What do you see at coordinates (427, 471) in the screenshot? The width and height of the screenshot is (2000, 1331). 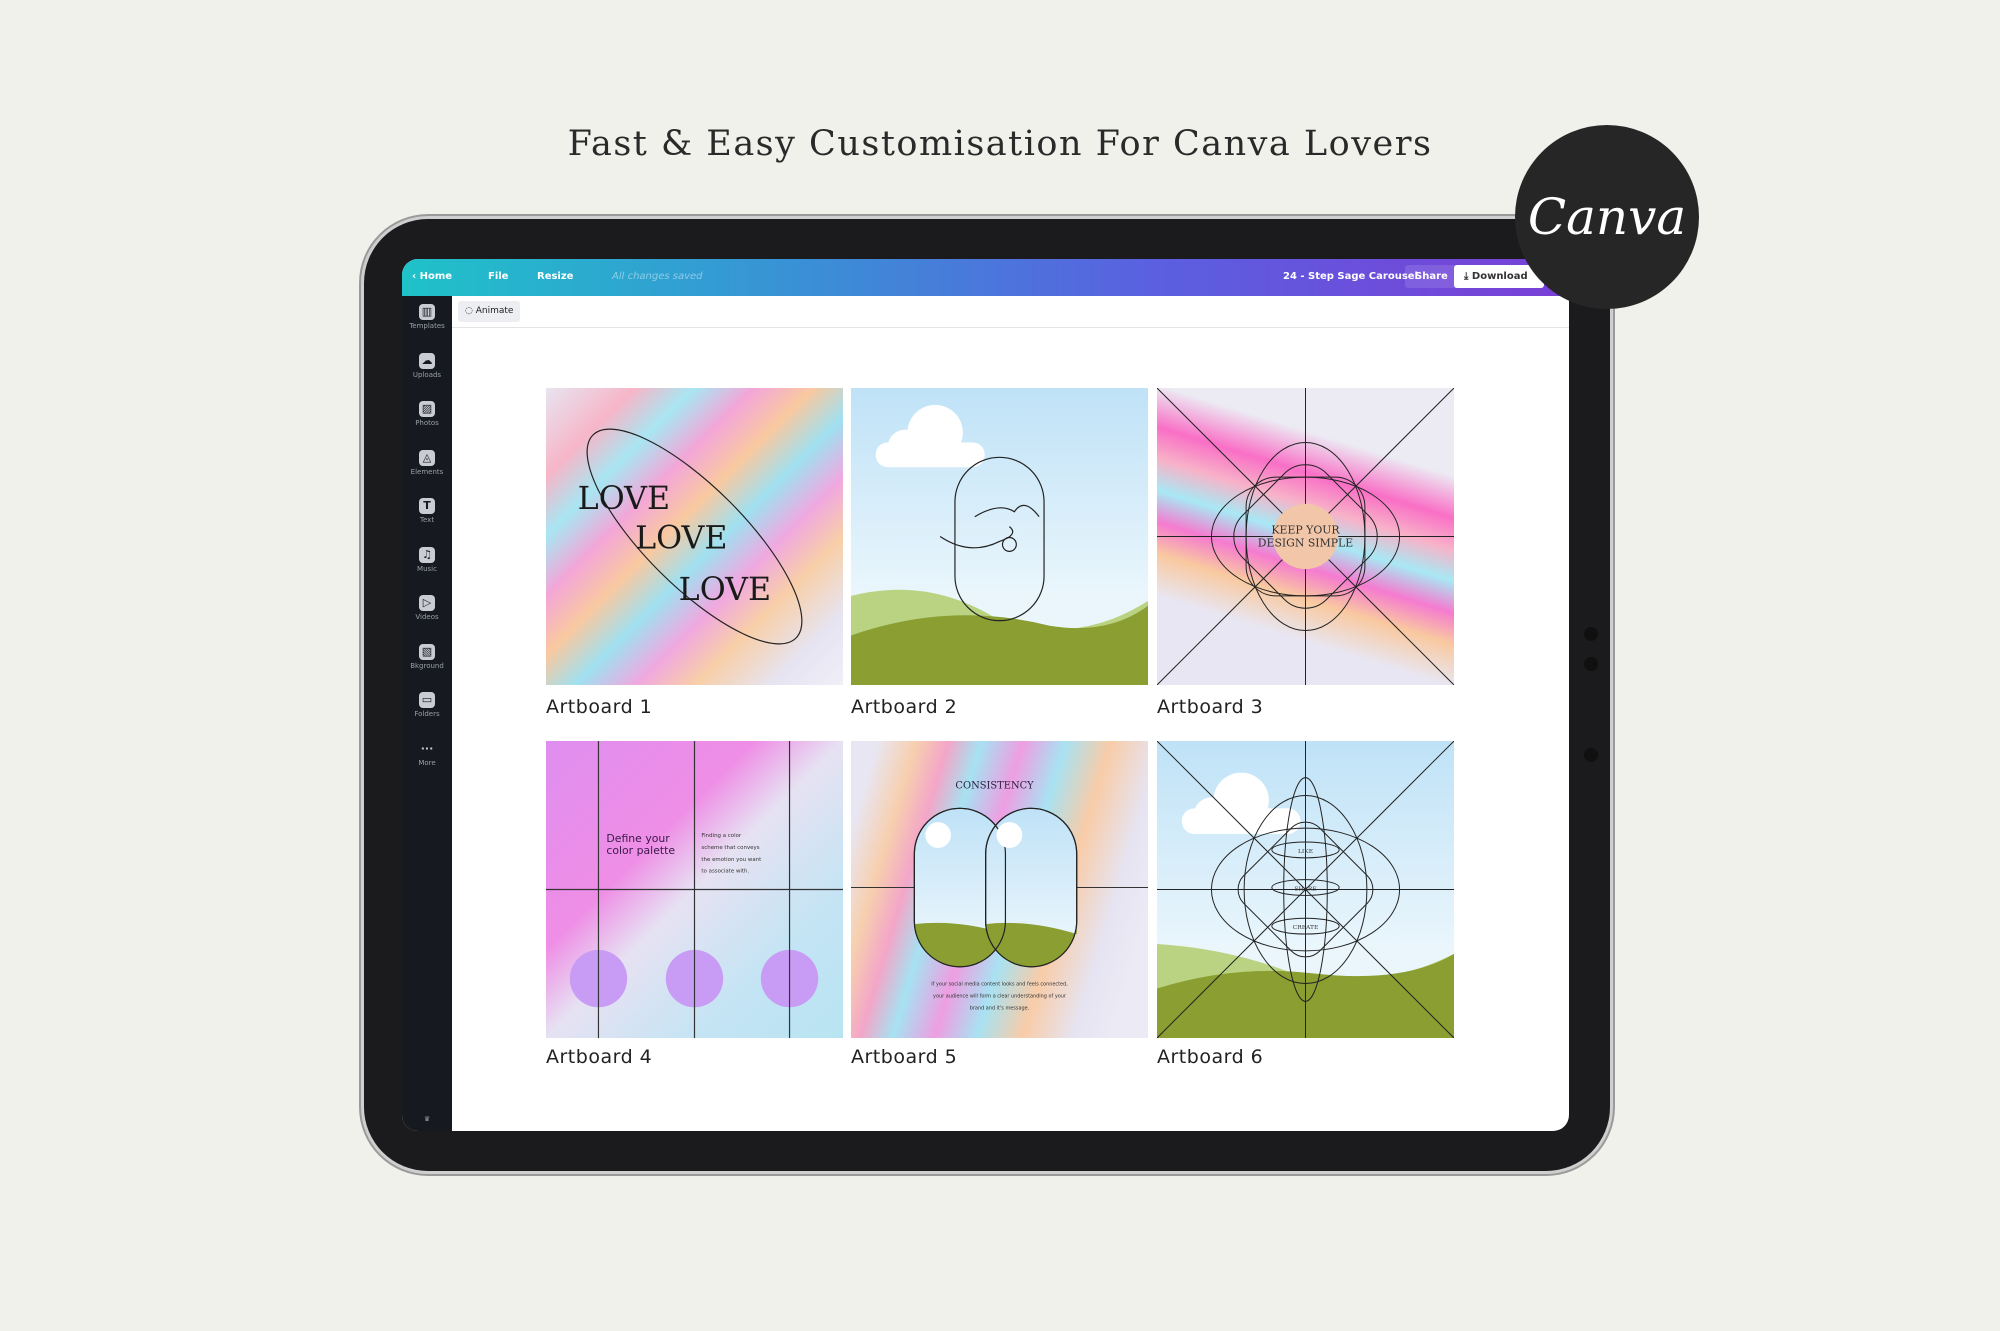 I see `sidebar-item-label: Elements` at bounding box center [427, 471].